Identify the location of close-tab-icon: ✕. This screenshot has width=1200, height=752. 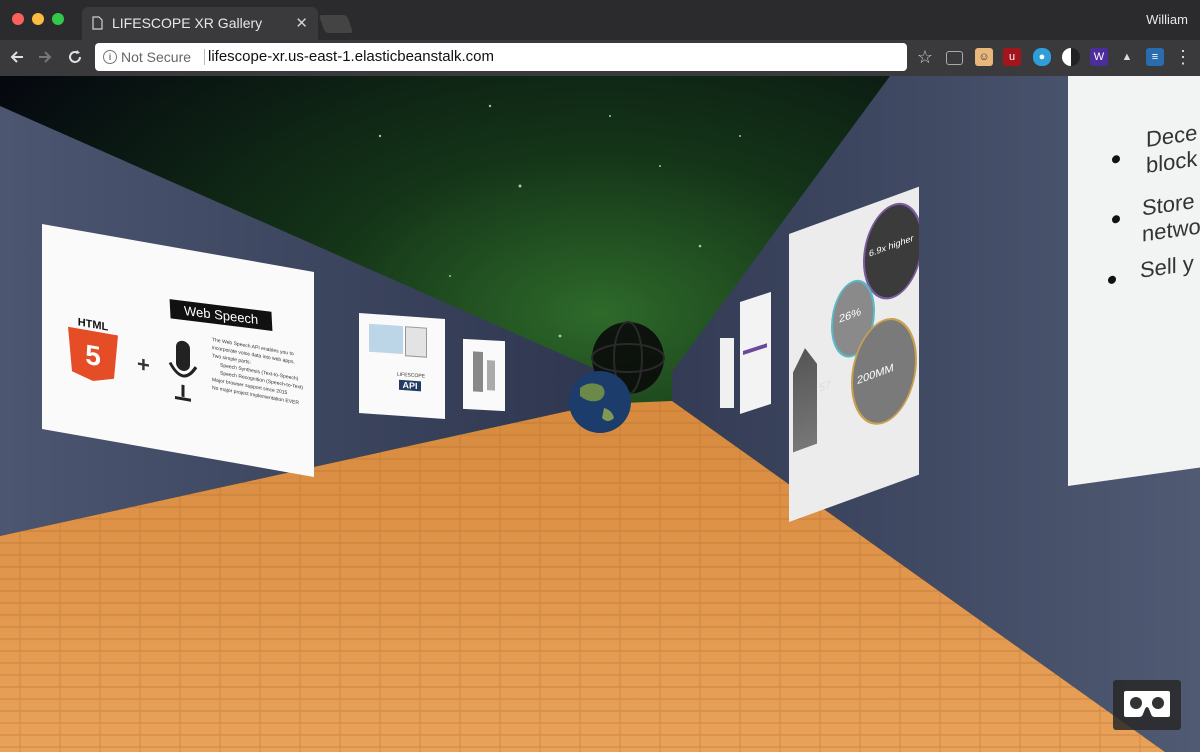
(301, 23).